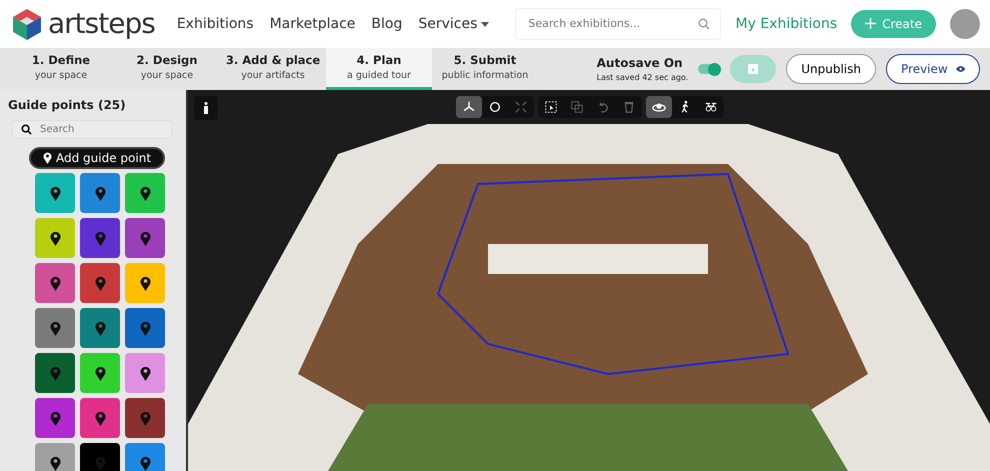  I want to click on info-icon, so click(206, 108).